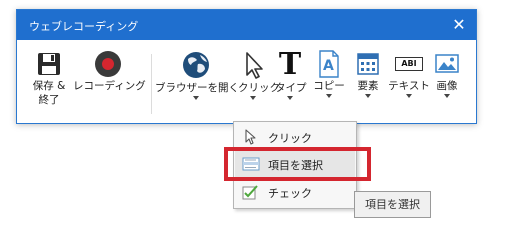 The image size is (509, 240). What do you see at coordinates (197, 88) in the screenshot?
I see `open-browser-label: ブラウザーを開く` at bounding box center [197, 88].